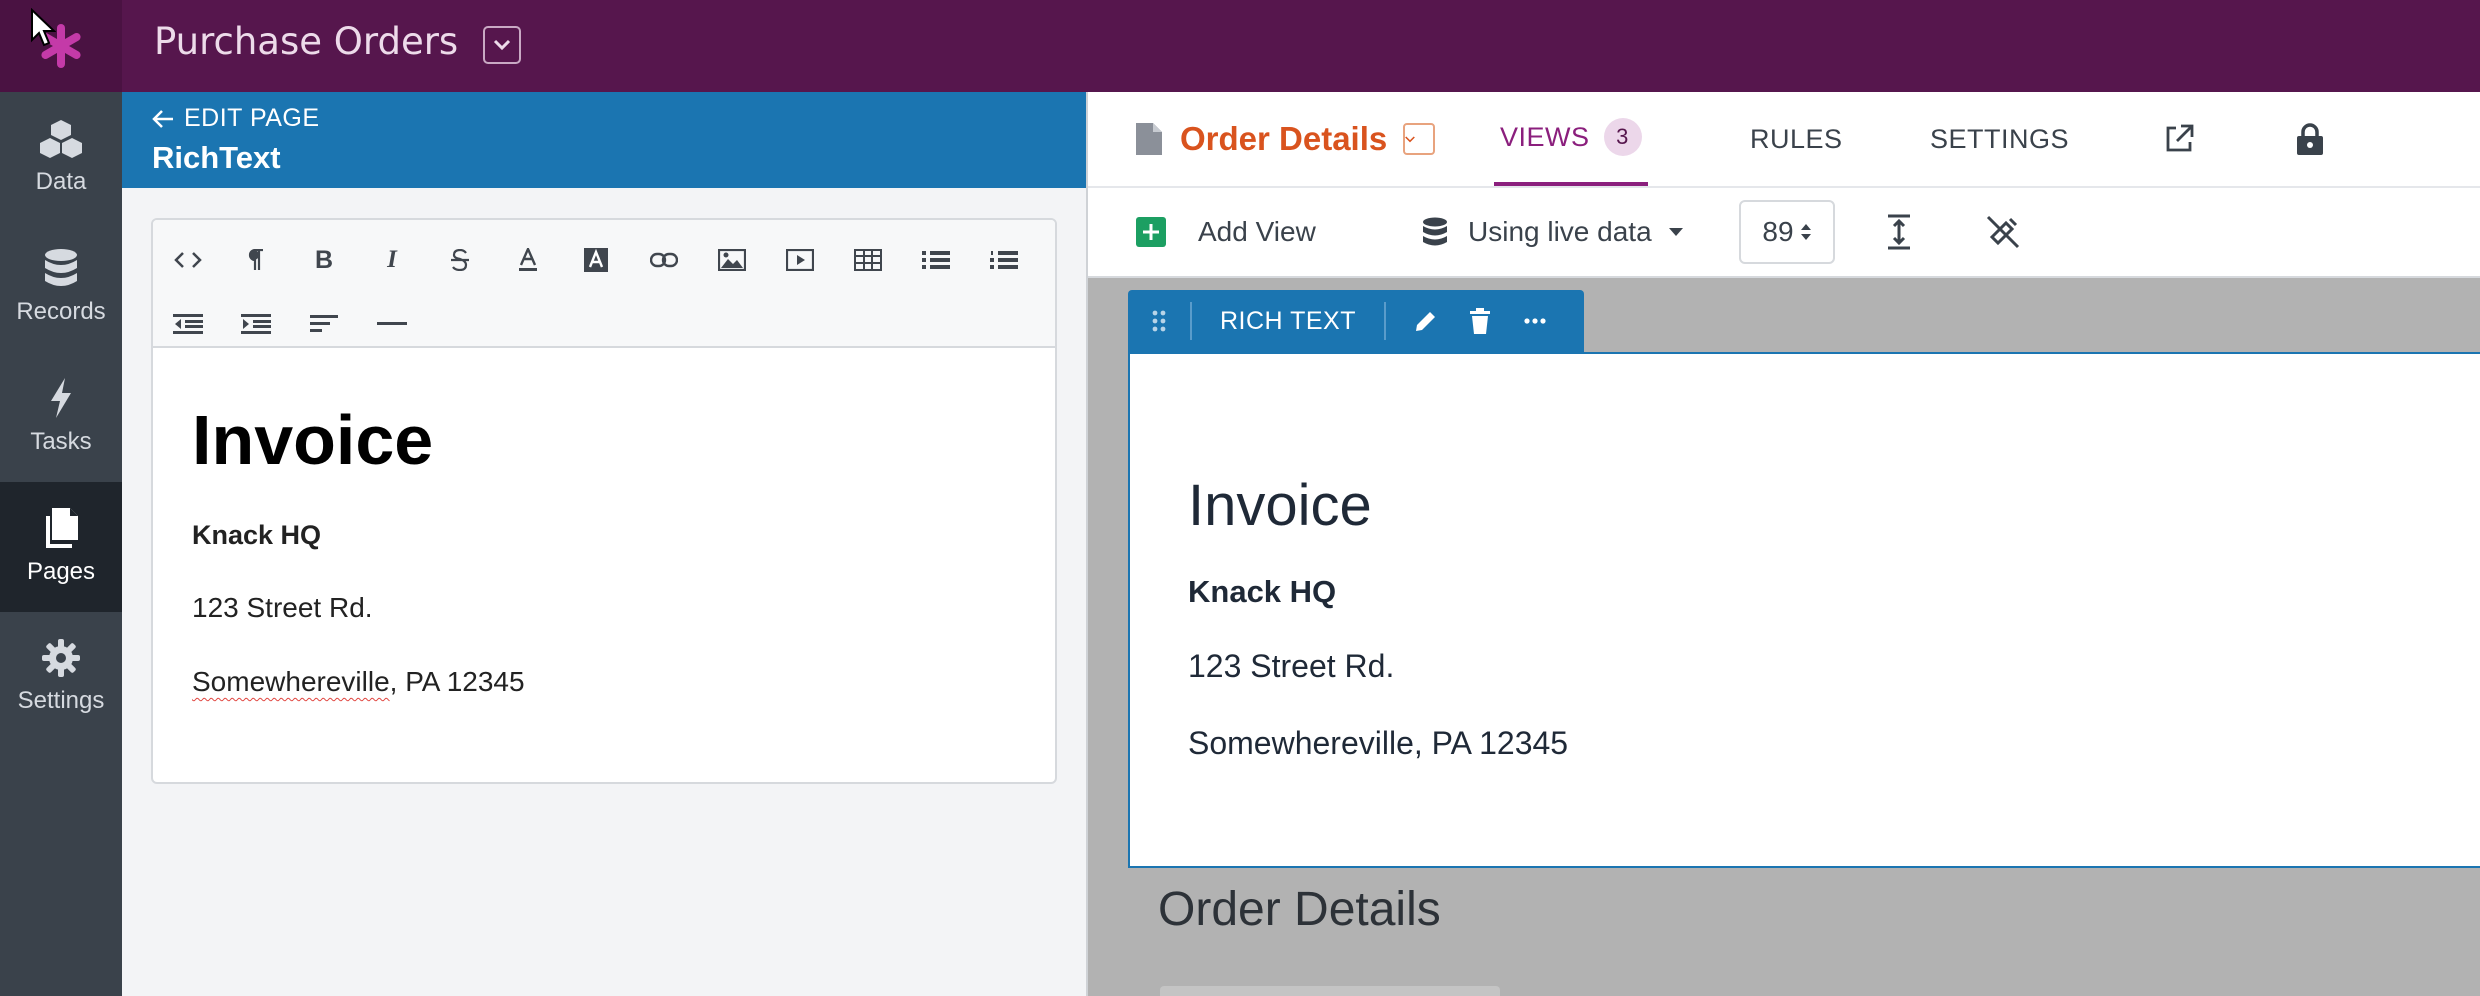 This screenshot has width=2480, height=996. Describe the element at coordinates (236, 118) in the screenshot. I see `edit-page-back-link: EDIT PAGE` at that location.